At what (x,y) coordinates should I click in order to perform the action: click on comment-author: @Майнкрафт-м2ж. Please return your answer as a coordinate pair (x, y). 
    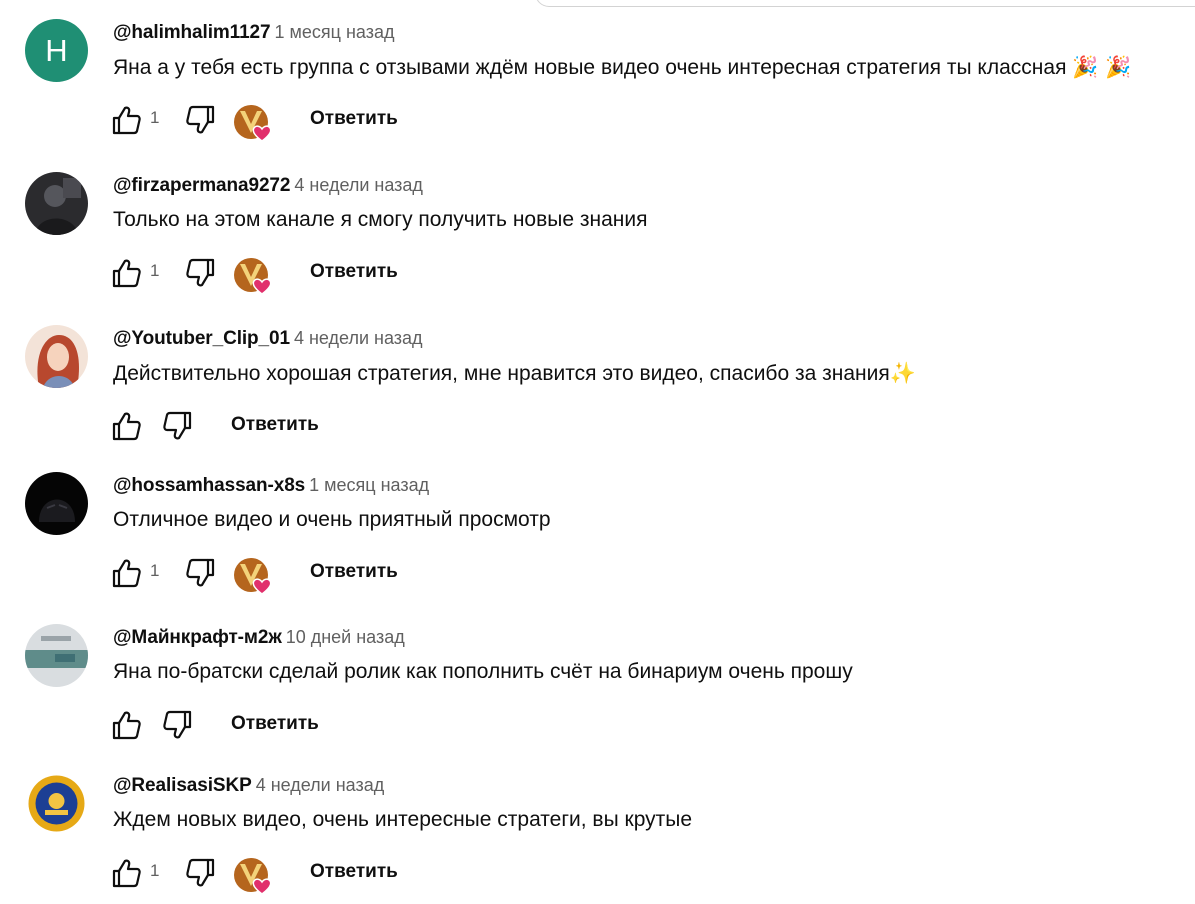
    Looking at the image, I should click on (197, 637).